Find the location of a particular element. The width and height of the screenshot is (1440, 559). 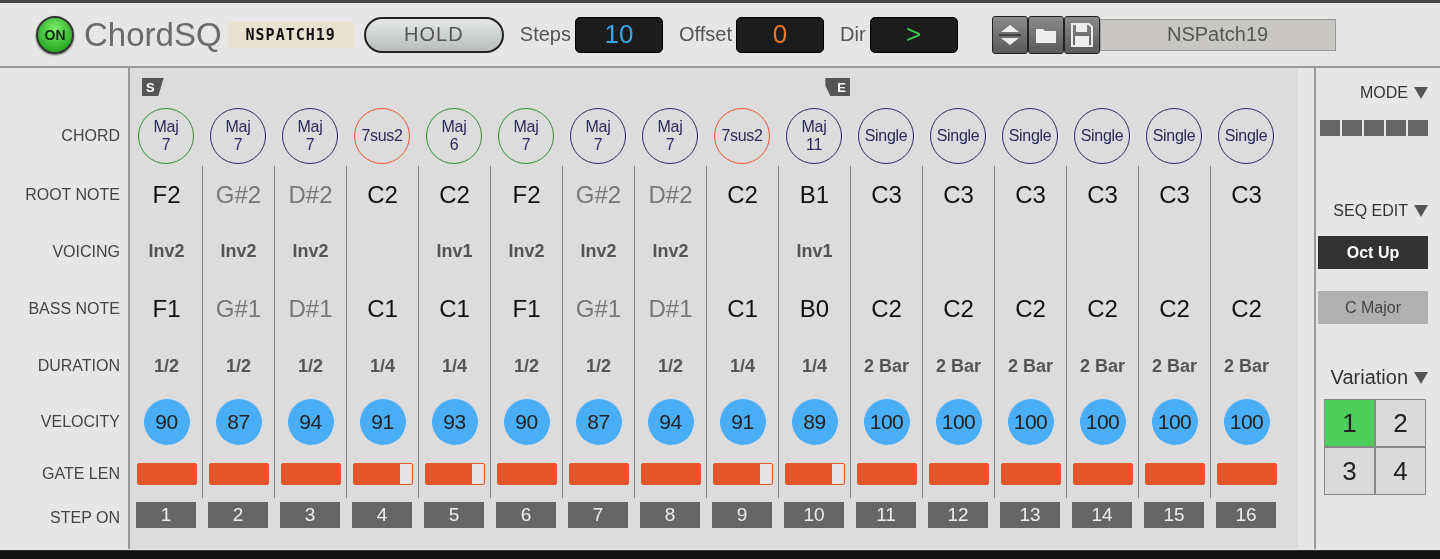

power-button: ON is located at coordinates (55, 34).